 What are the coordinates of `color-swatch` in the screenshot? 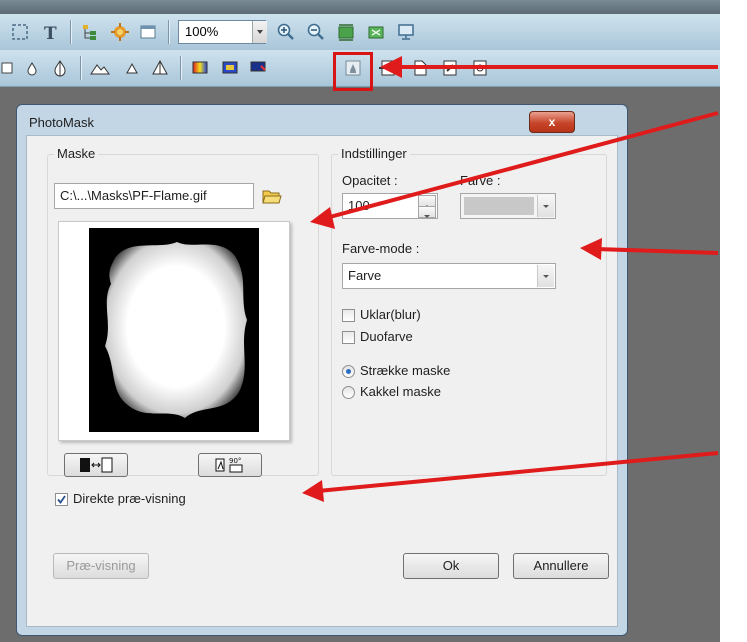 It's located at (499, 206).